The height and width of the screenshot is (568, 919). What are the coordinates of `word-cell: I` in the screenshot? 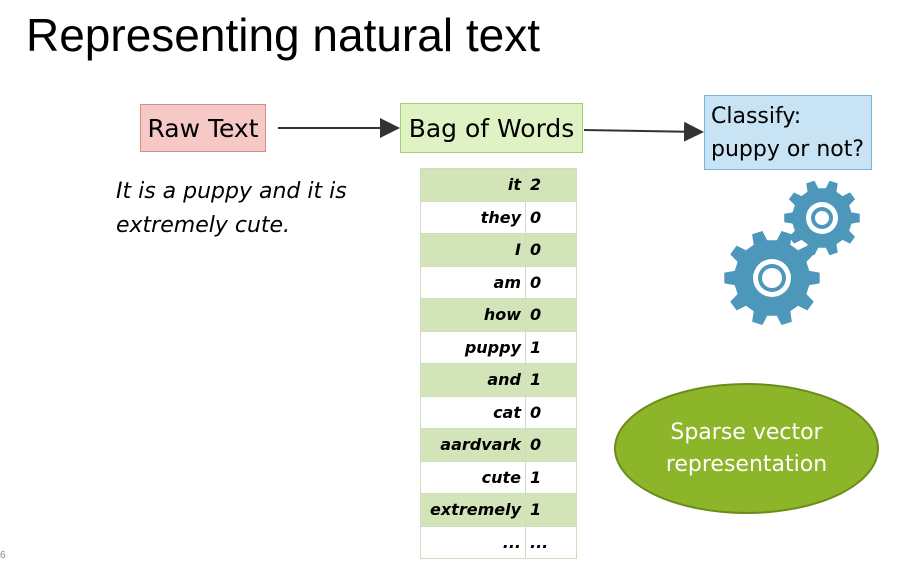 It's located at (473, 250).